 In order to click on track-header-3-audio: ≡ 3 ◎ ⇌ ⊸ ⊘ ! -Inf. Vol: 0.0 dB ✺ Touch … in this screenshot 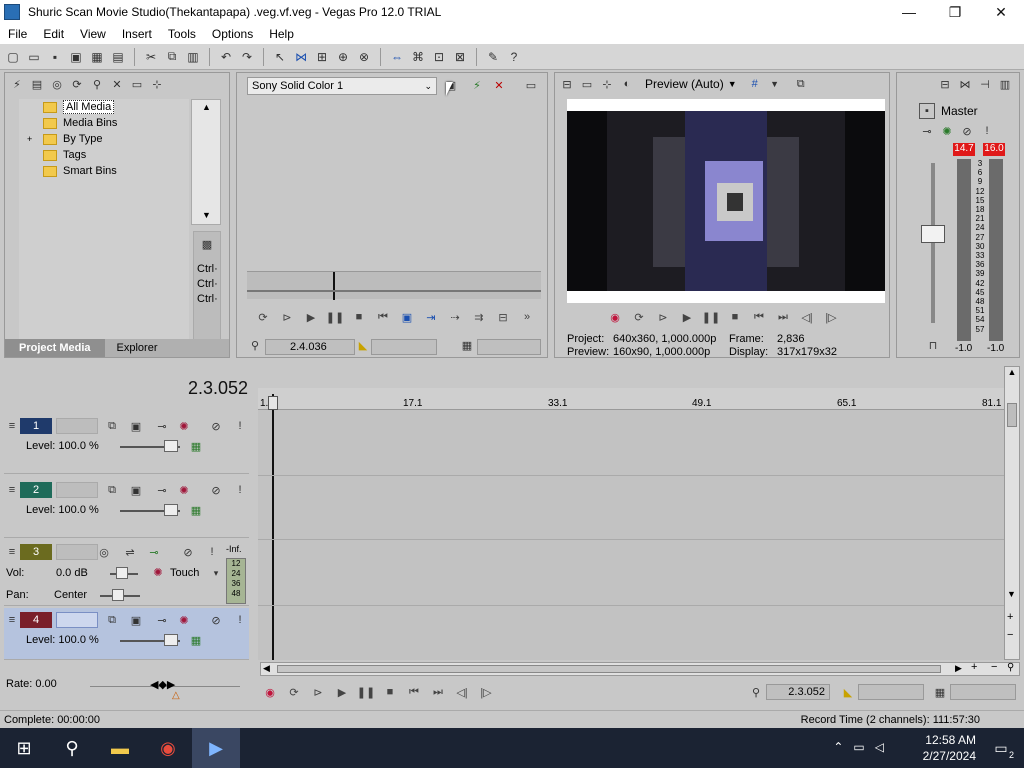, I will do `click(126, 573)`.